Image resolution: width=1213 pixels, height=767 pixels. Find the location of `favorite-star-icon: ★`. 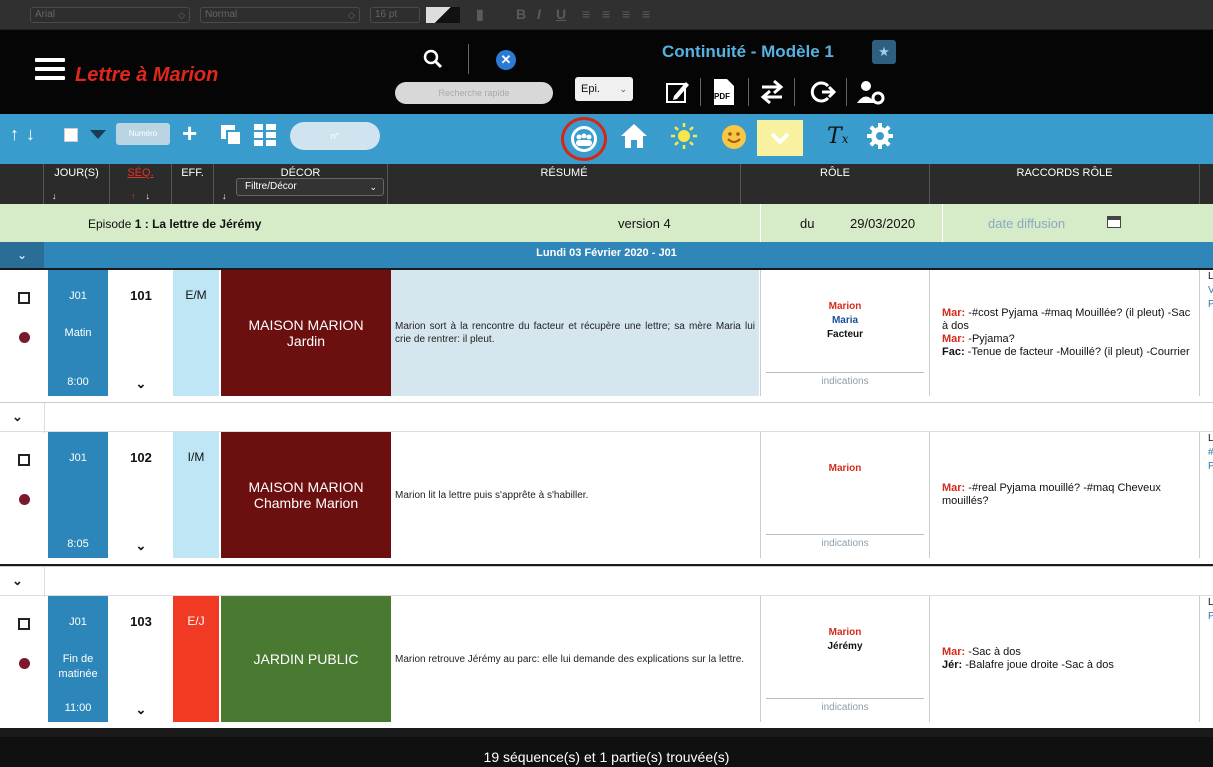

favorite-star-icon: ★ is located at coordinates (884, 52).